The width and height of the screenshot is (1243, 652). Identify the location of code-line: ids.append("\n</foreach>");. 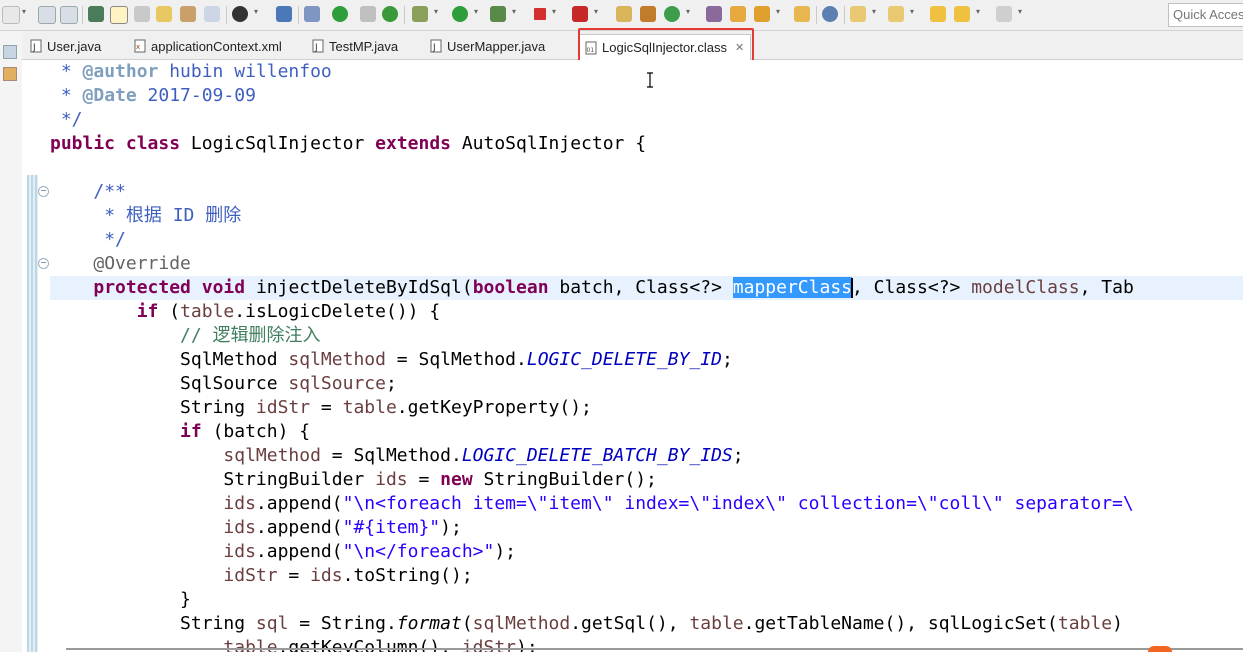
(370, 551).